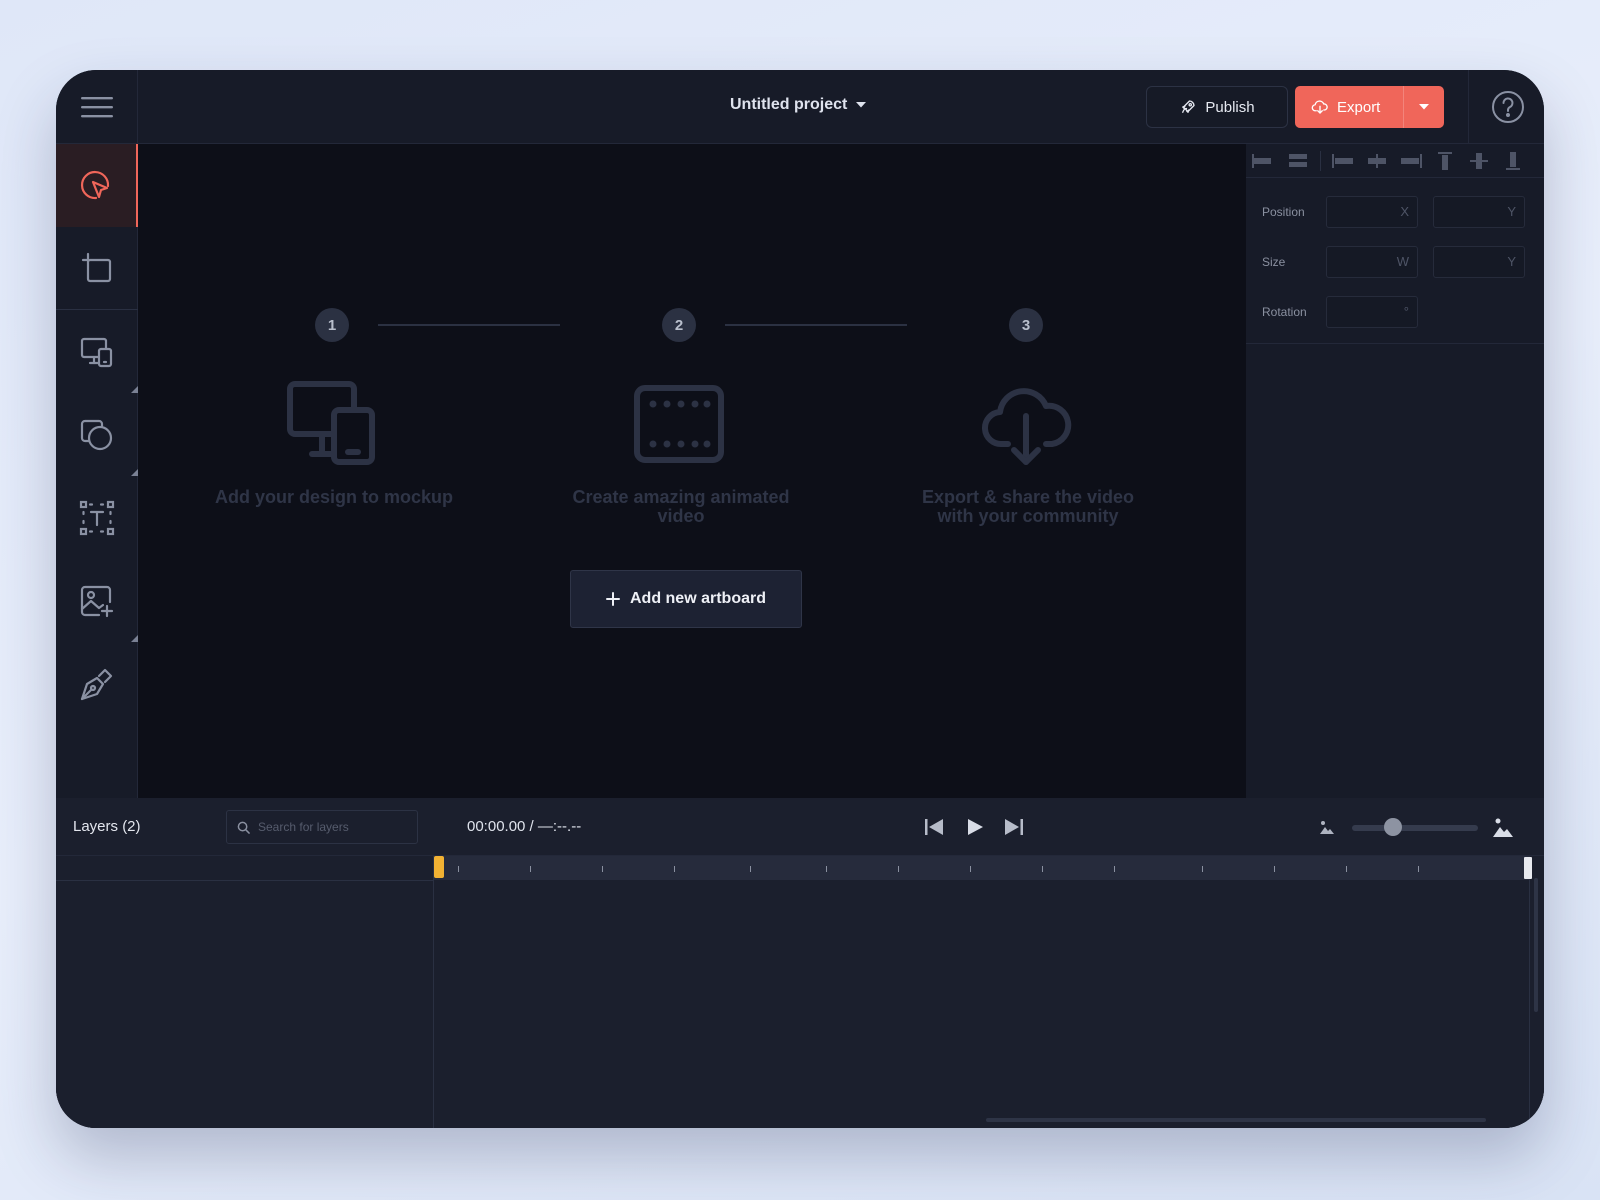 The image size is (1600, 1200). Describe the element at coordinates (1264, 161) in the screenshot. I see `distribute-horizontal-icon` at that location.